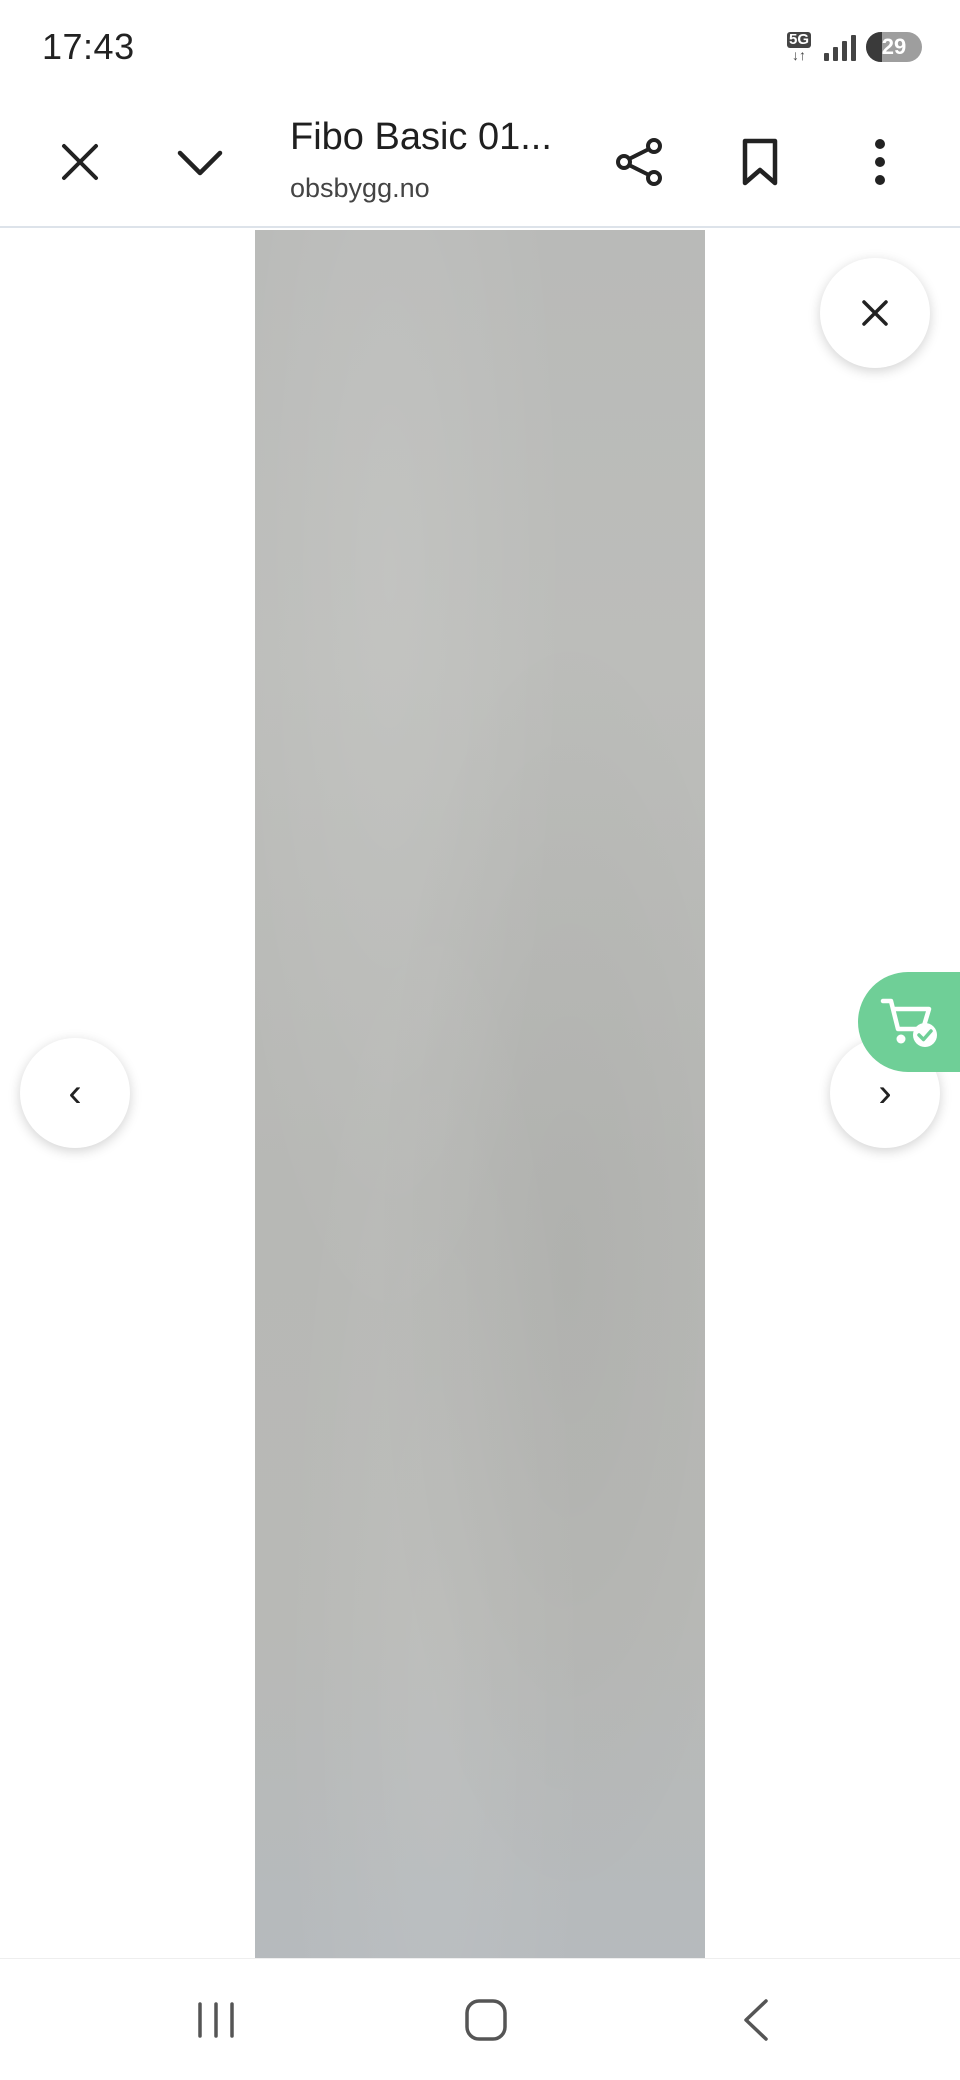 Image resolution: width=960 pixels, height=2080 pixels. I want to click on cart-button, so click(909, 1022).